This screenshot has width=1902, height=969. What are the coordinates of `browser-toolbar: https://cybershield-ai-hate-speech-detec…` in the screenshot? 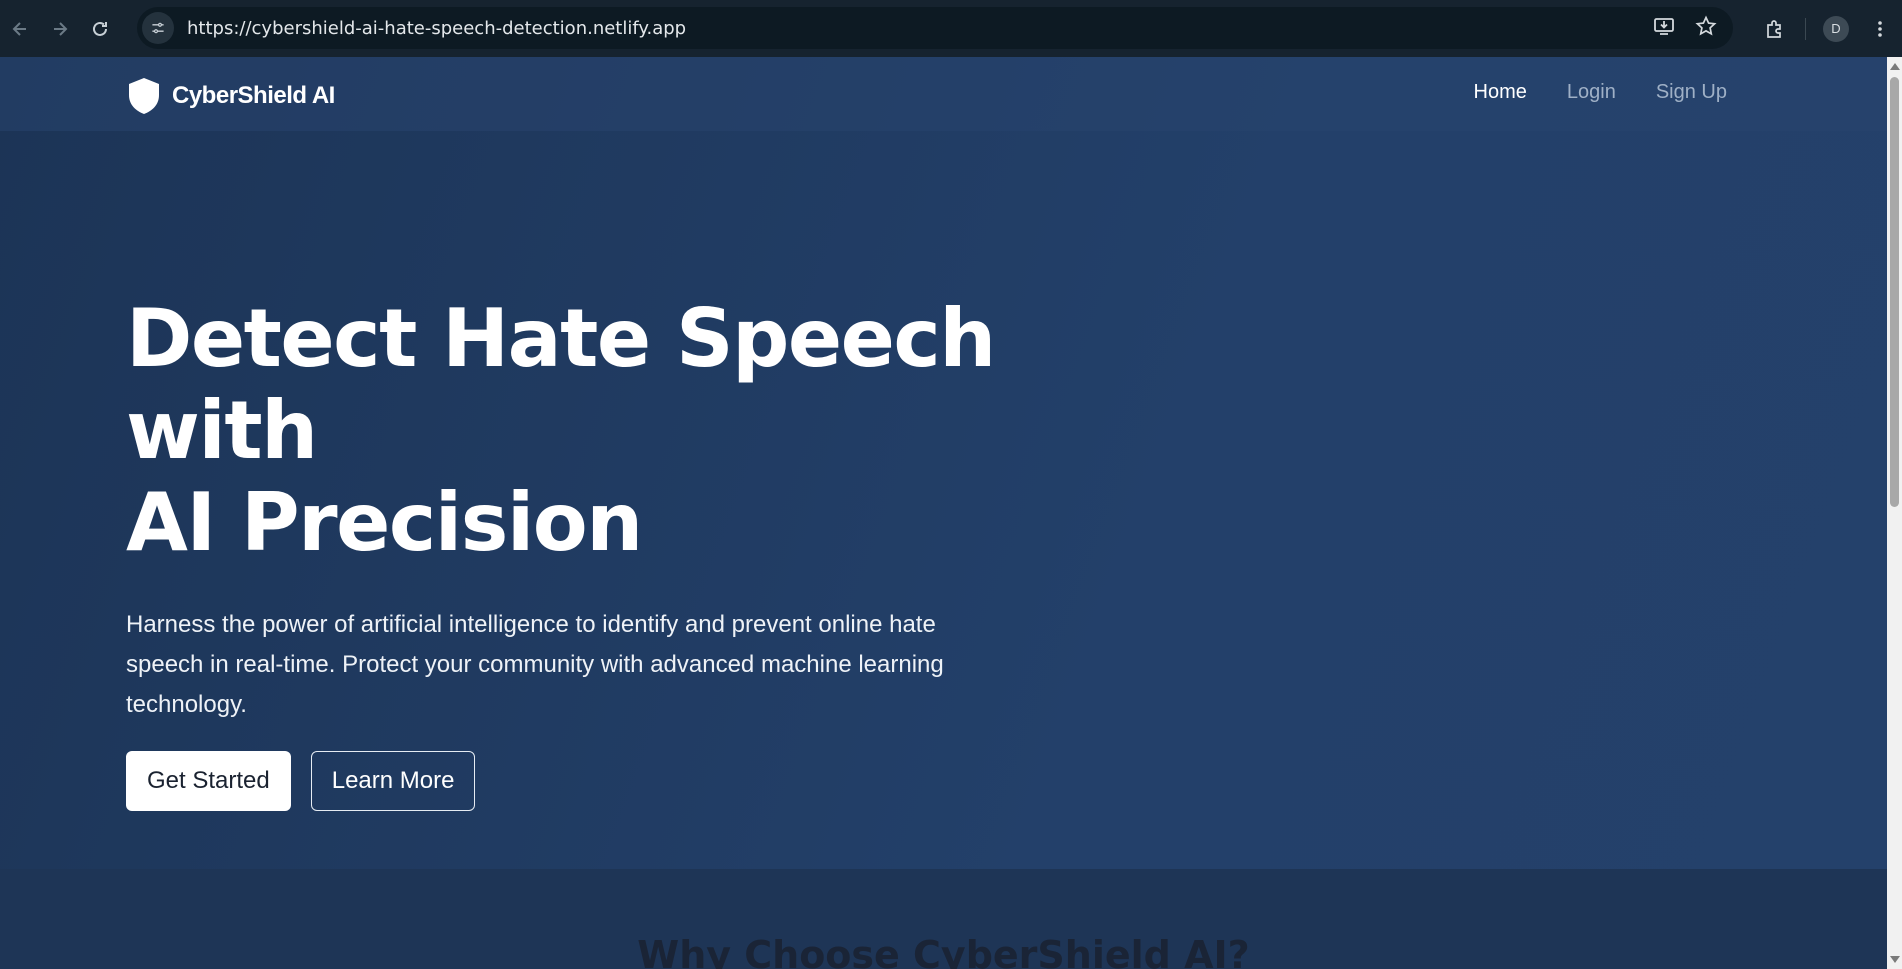 It's located at (951, 28).